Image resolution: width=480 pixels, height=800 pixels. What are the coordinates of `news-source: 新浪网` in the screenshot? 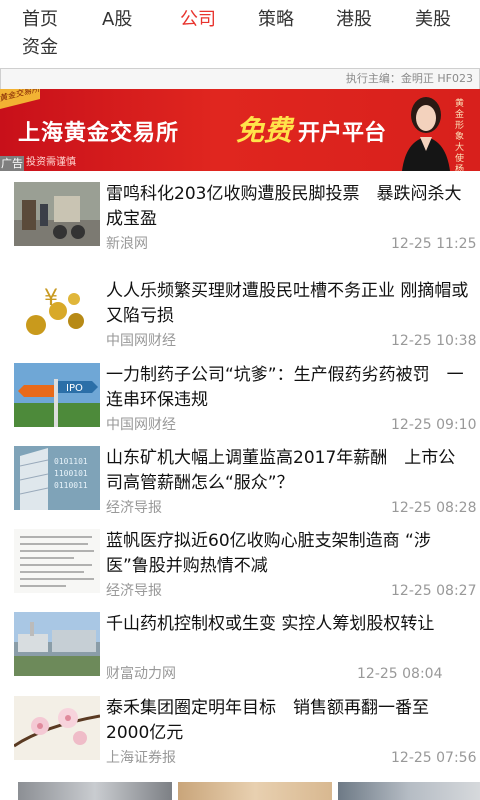 It's located at (127, 244).